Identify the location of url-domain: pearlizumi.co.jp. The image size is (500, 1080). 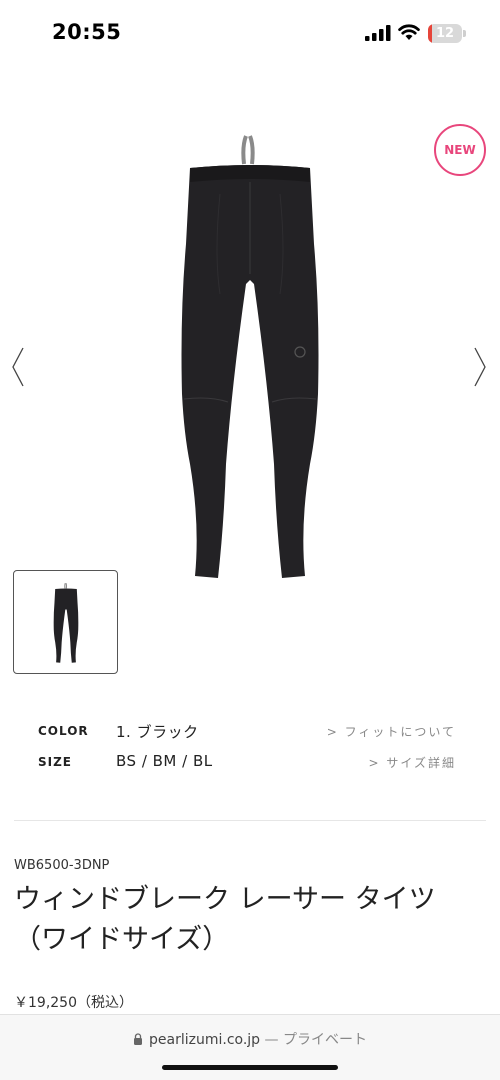
(205, 1040).